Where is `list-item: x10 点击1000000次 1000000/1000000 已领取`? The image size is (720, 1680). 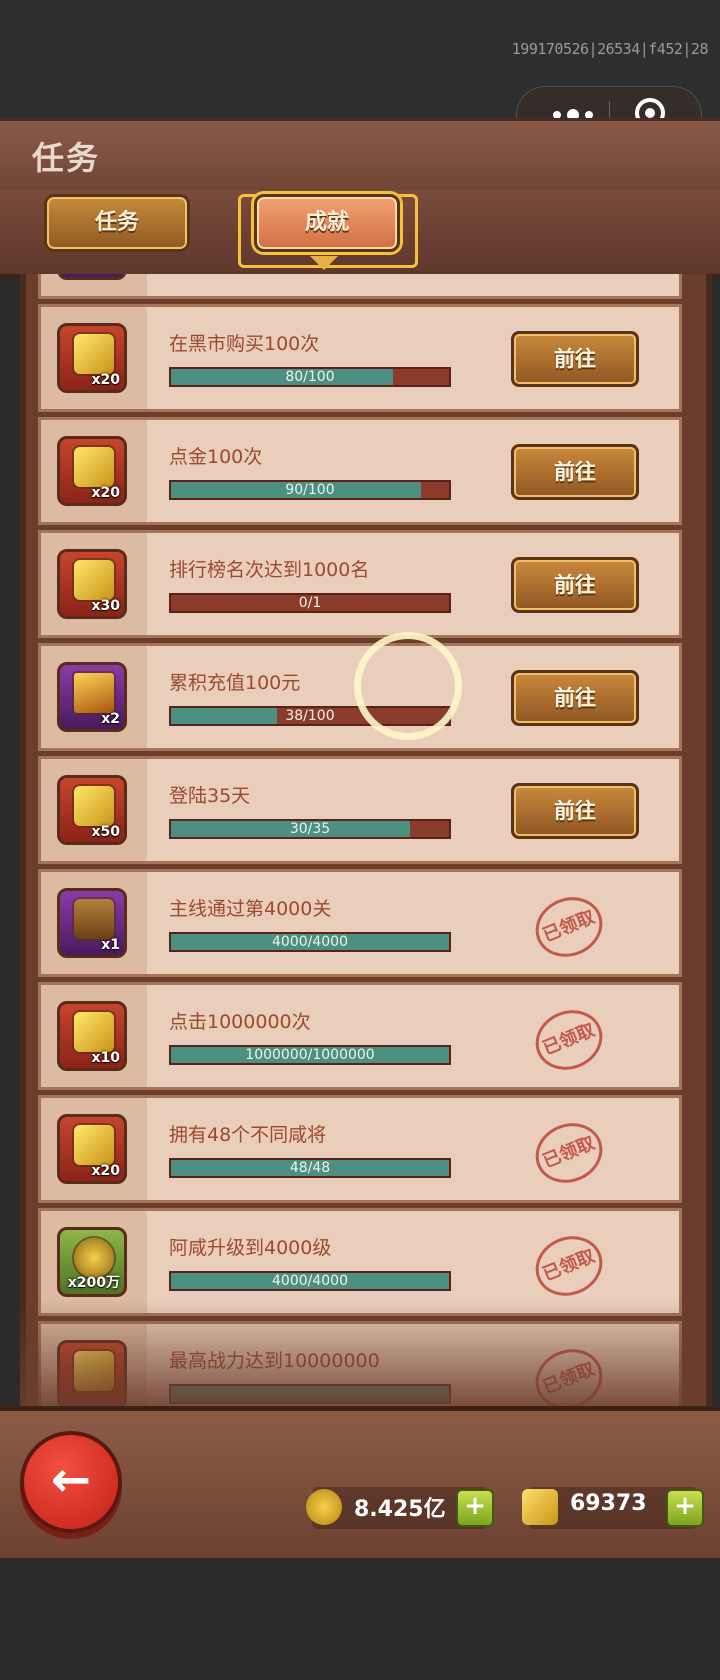
list-item: x10 点击1000000次 1000000/1000000 已领取 is located at coordinates (360, 1036).